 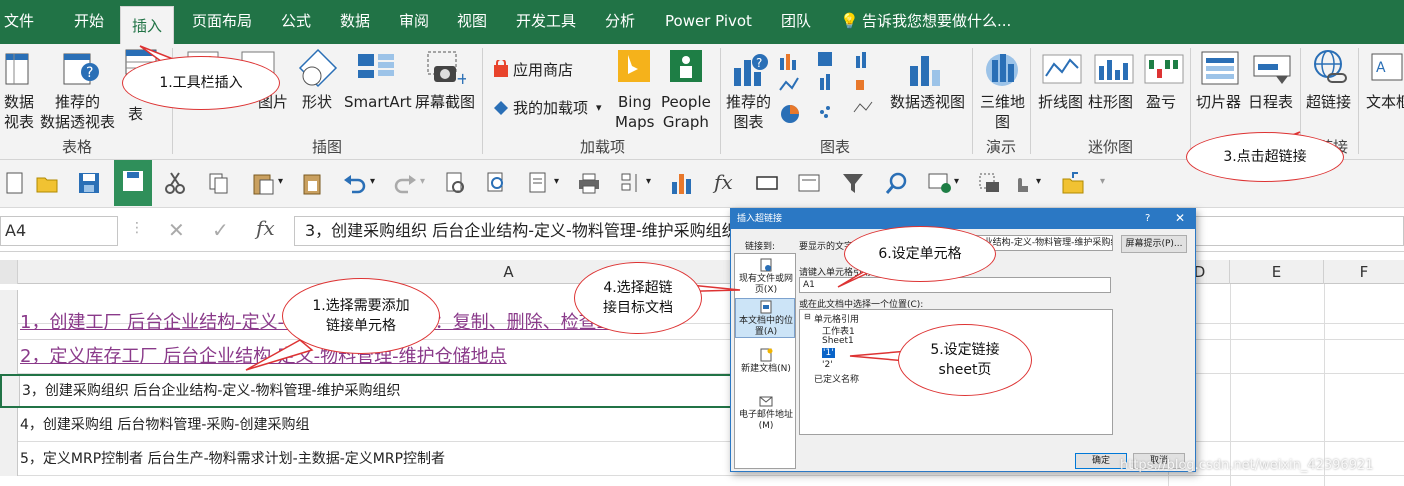 What do you see at coordinates (1002, 69) in the screenshot?
I see `3d-map-icon` at bounding box center [1002, 69].